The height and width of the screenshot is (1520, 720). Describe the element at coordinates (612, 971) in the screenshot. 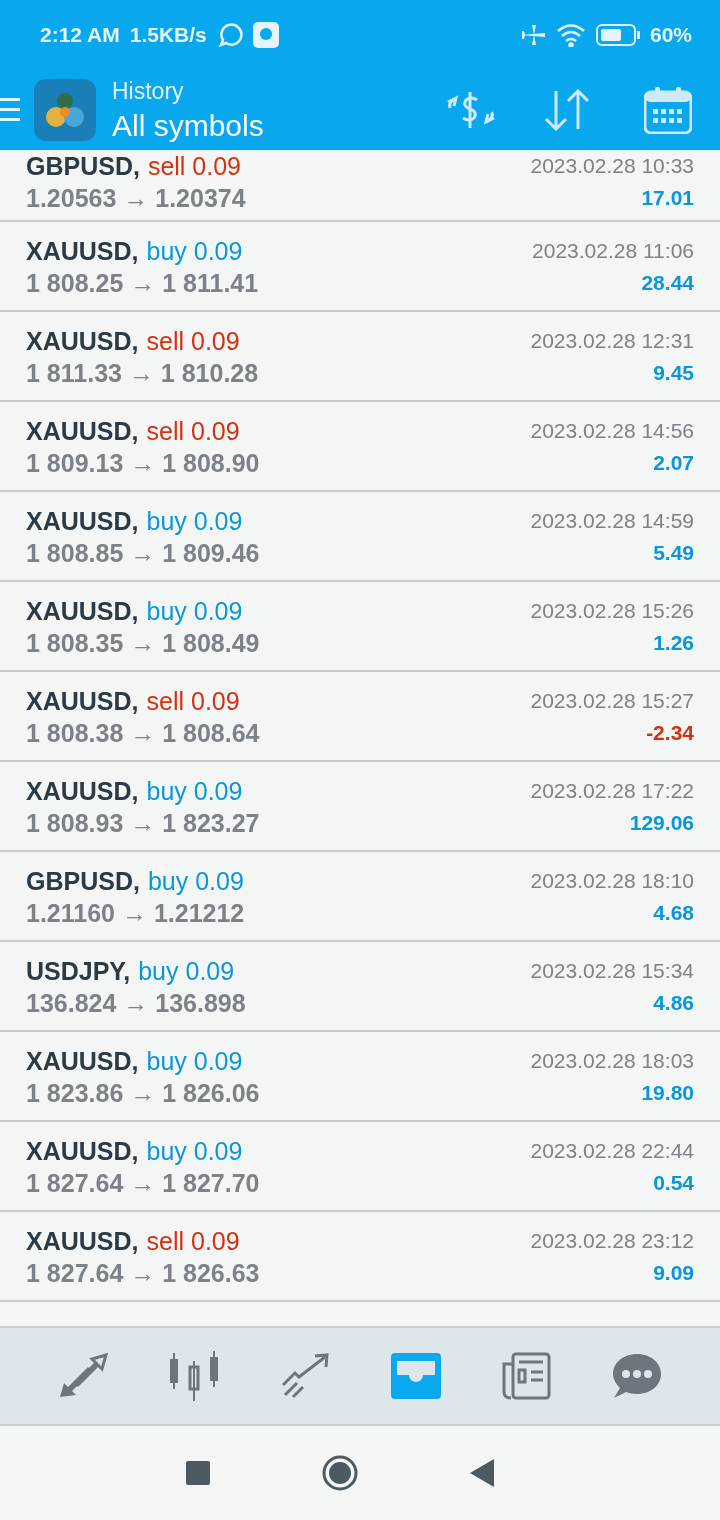

I see `trade-time: 2023.02.28 15:34` at that location.